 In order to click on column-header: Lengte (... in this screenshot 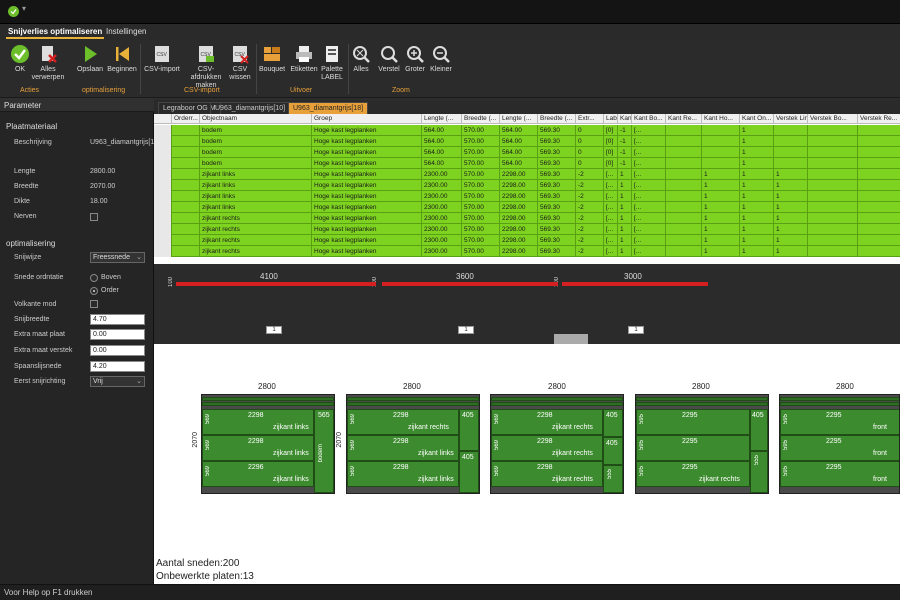, I will do `click(519, 119)`.